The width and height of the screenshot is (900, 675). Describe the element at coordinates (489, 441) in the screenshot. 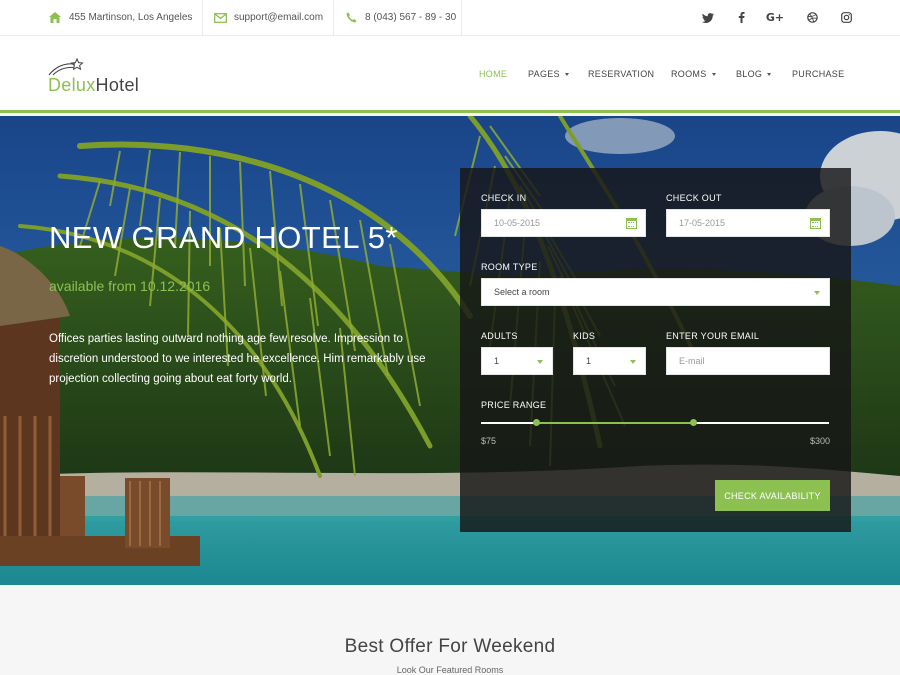

I see `price-min: $75` at that location.